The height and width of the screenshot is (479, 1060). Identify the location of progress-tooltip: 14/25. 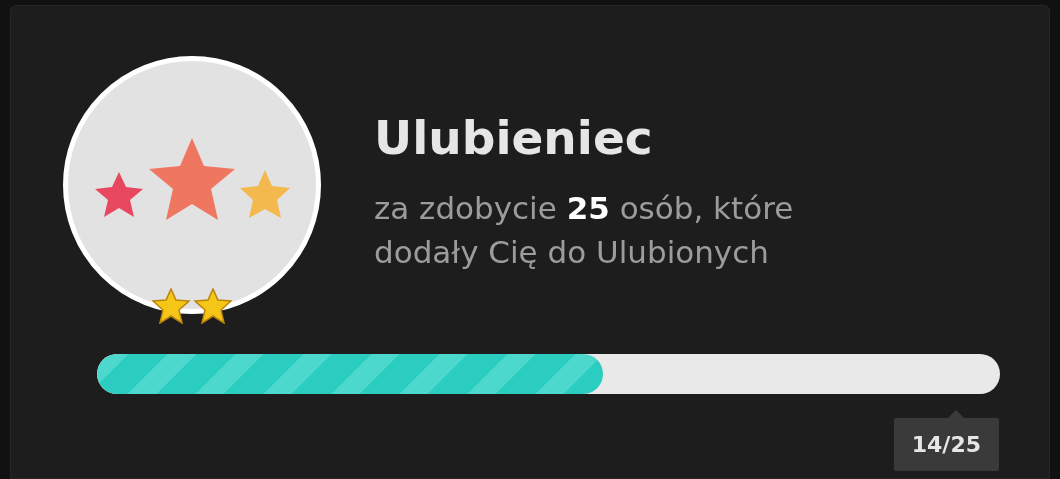
(946, 444).